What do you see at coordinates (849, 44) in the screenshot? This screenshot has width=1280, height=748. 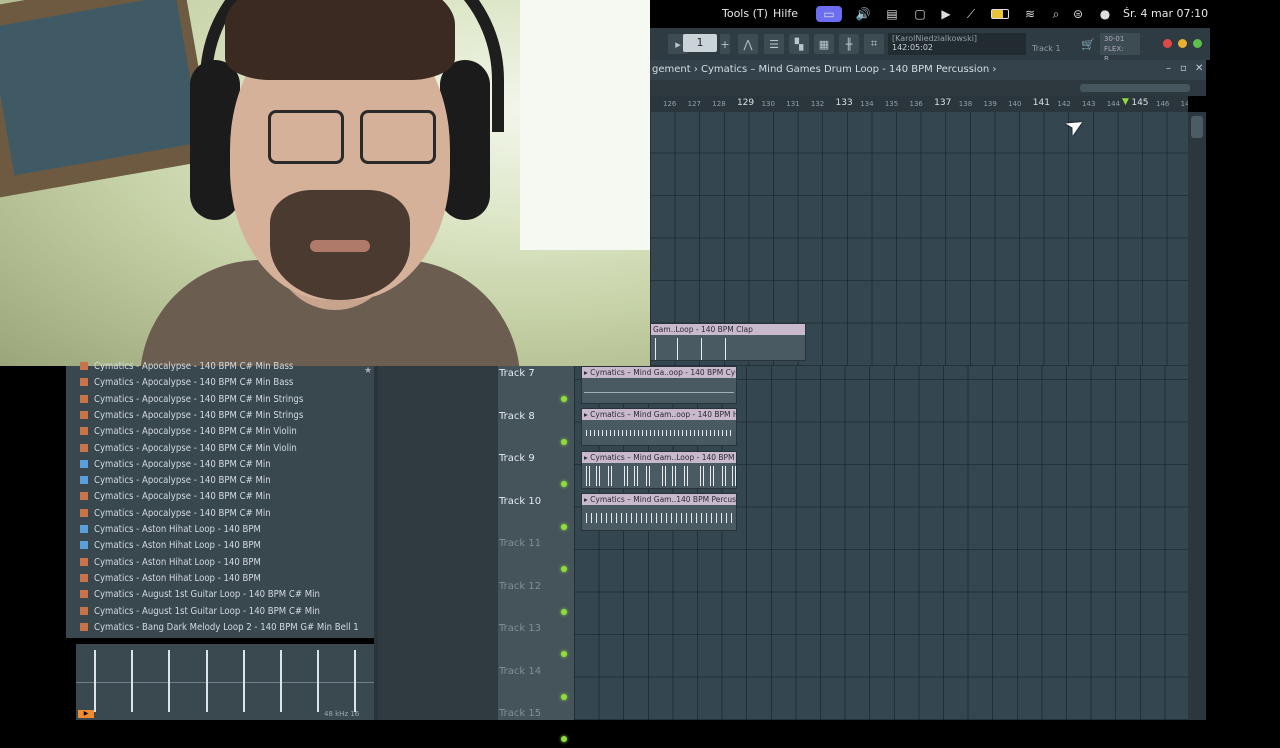 I see `mixer-icon: ╫` at bounding box center [849, 44].